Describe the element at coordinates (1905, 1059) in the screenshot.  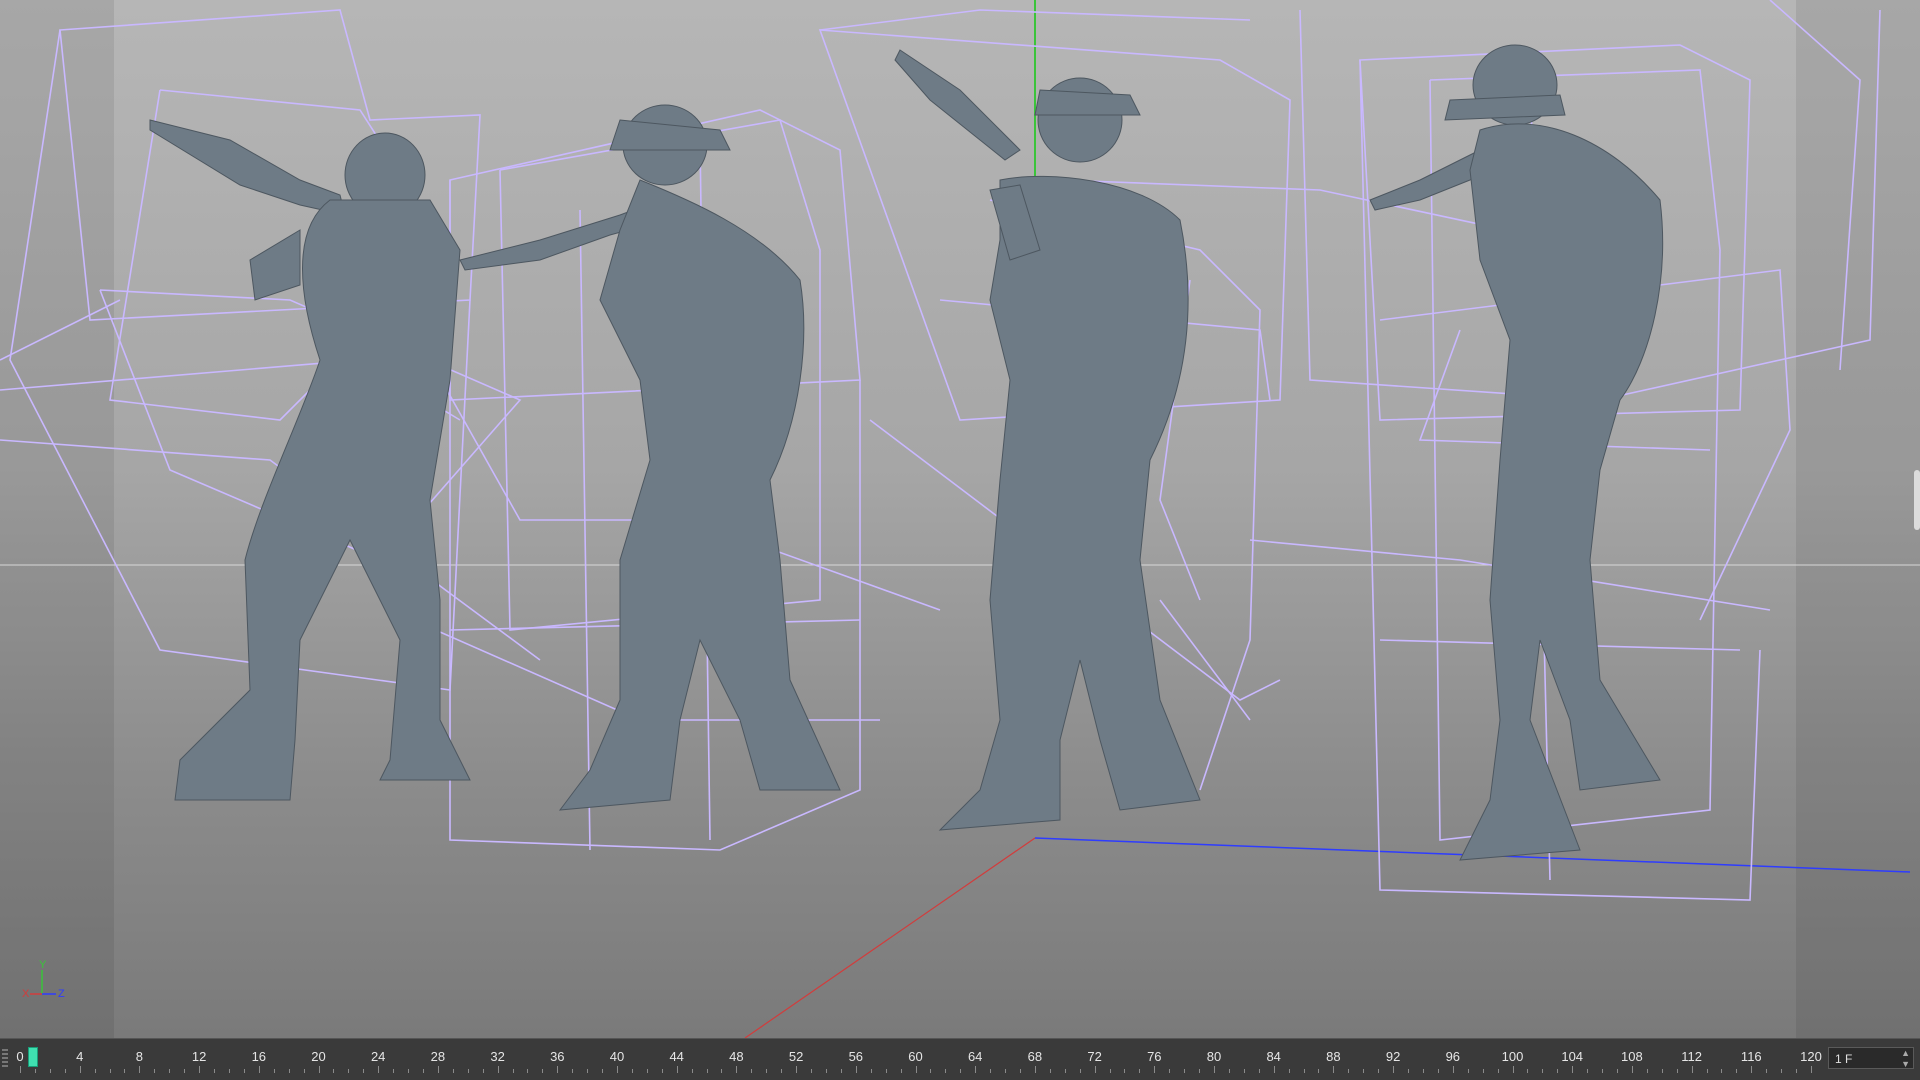
I see `spinner-arrows-icon: ▲ ▼` at that location.